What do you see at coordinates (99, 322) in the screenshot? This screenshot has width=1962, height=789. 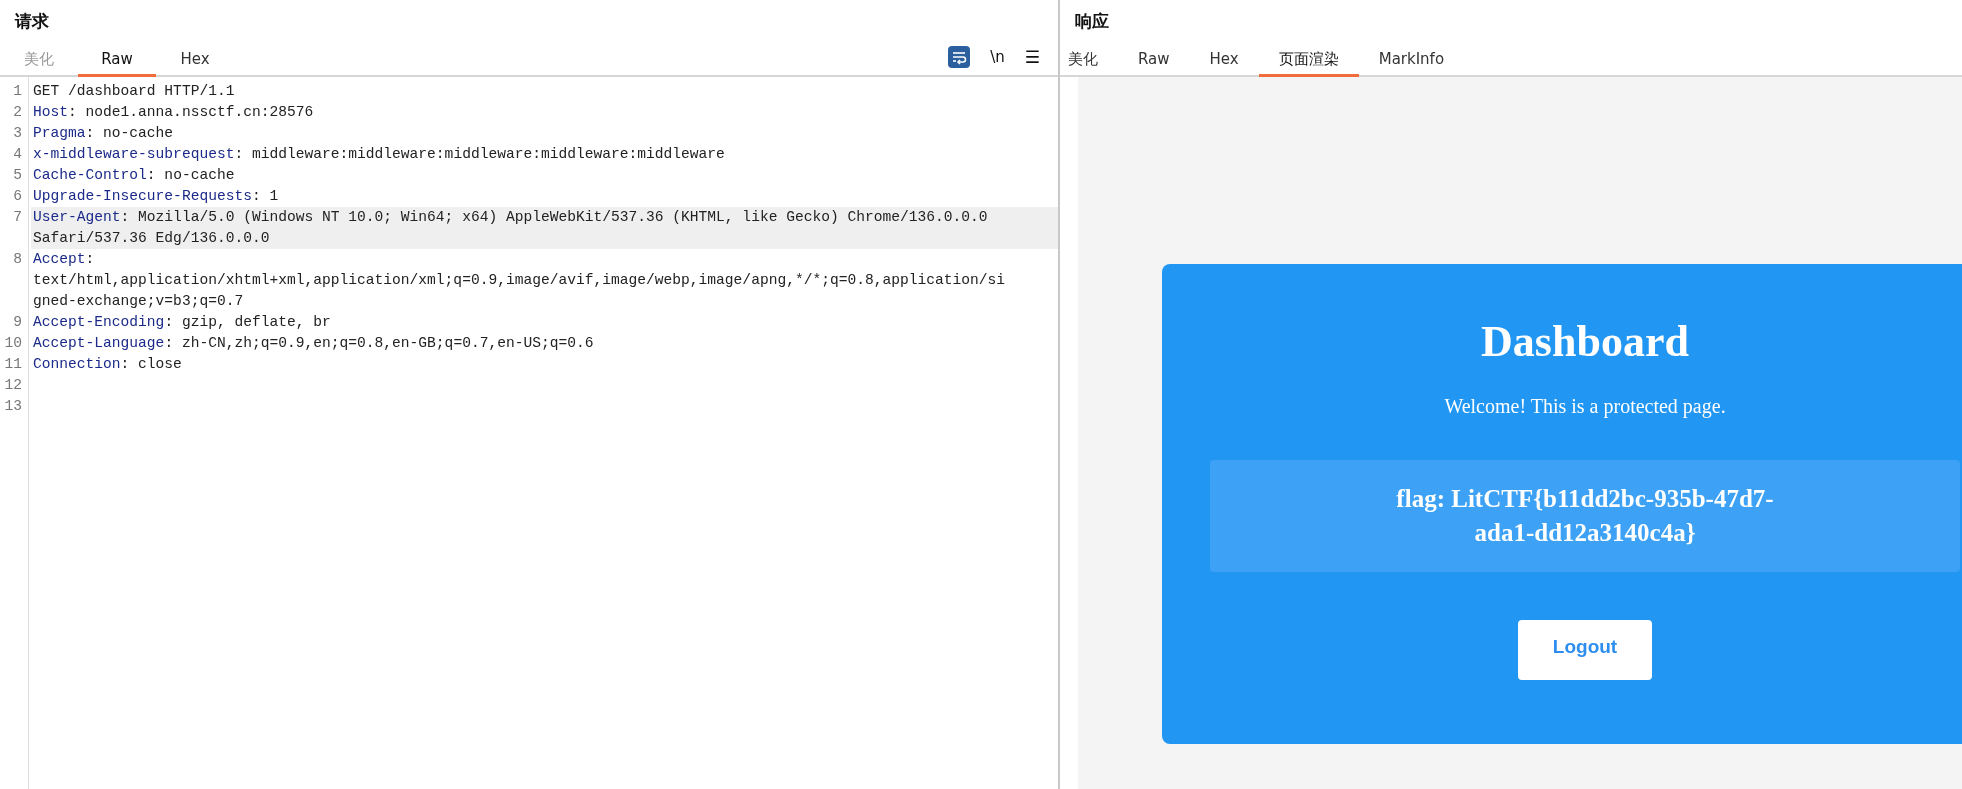 I see `header-name: Accept-Encoding` at bounding box center [99, 322].